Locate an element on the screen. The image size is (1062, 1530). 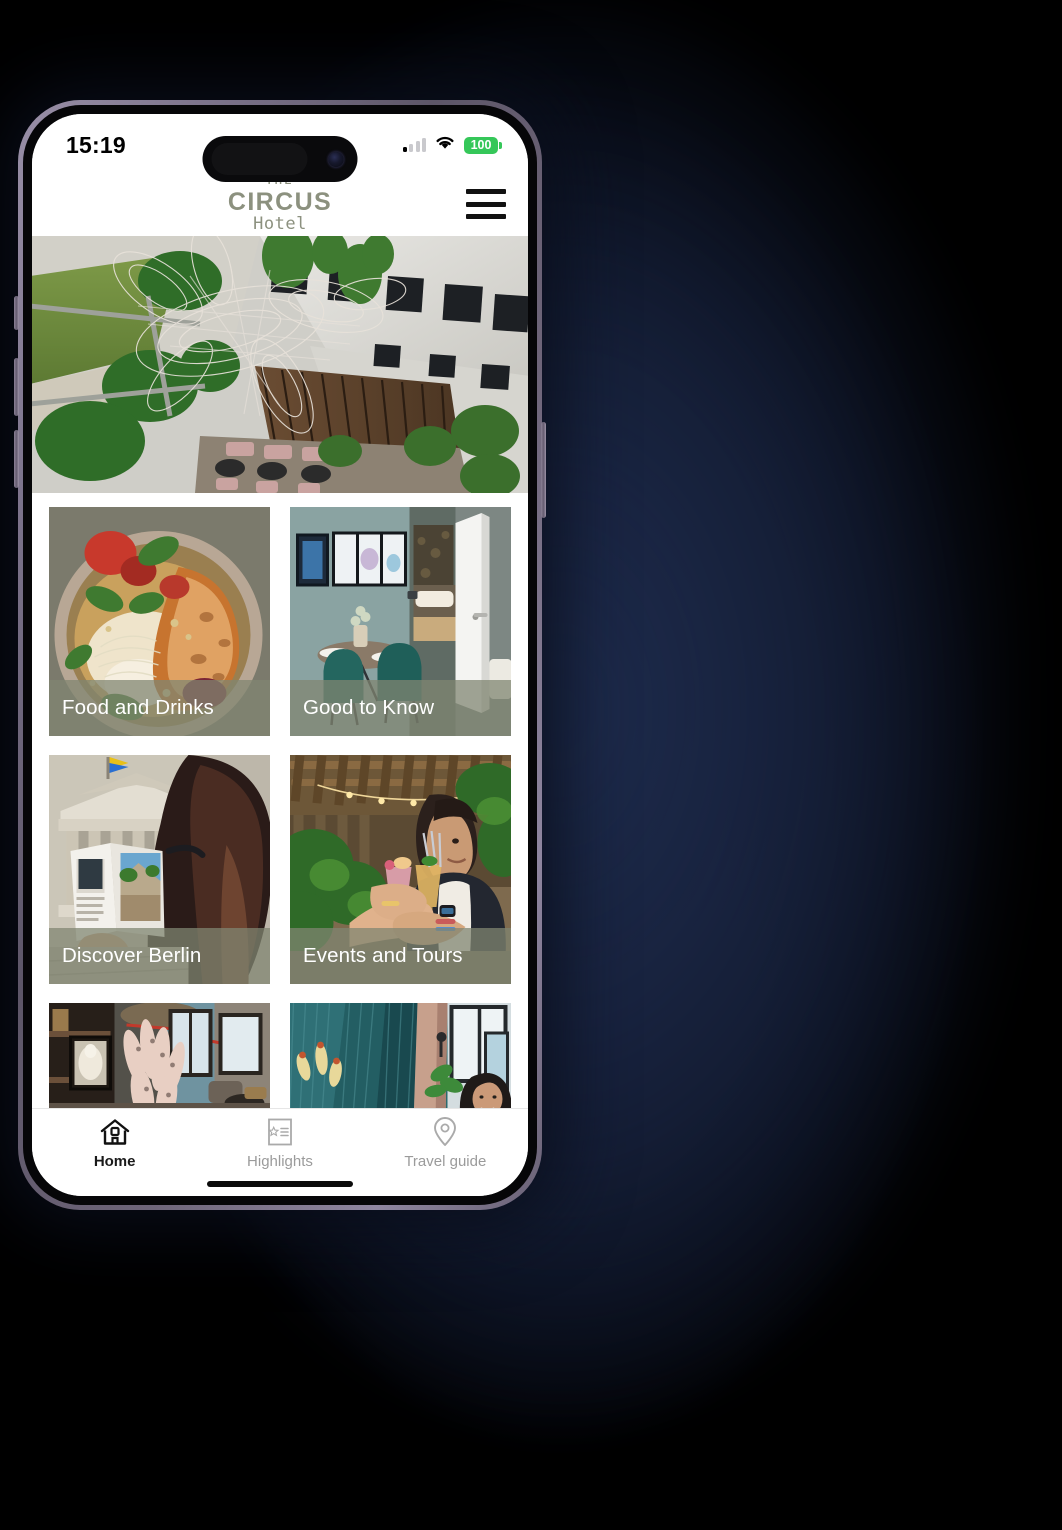
volume-down-button is located at coordinates (16, 459).